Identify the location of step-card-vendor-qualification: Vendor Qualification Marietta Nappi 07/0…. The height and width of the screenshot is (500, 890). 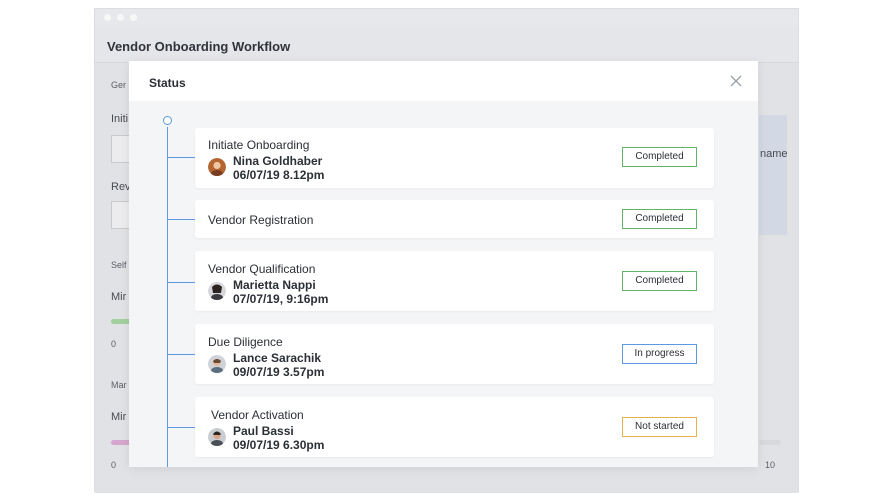
(454, 281).